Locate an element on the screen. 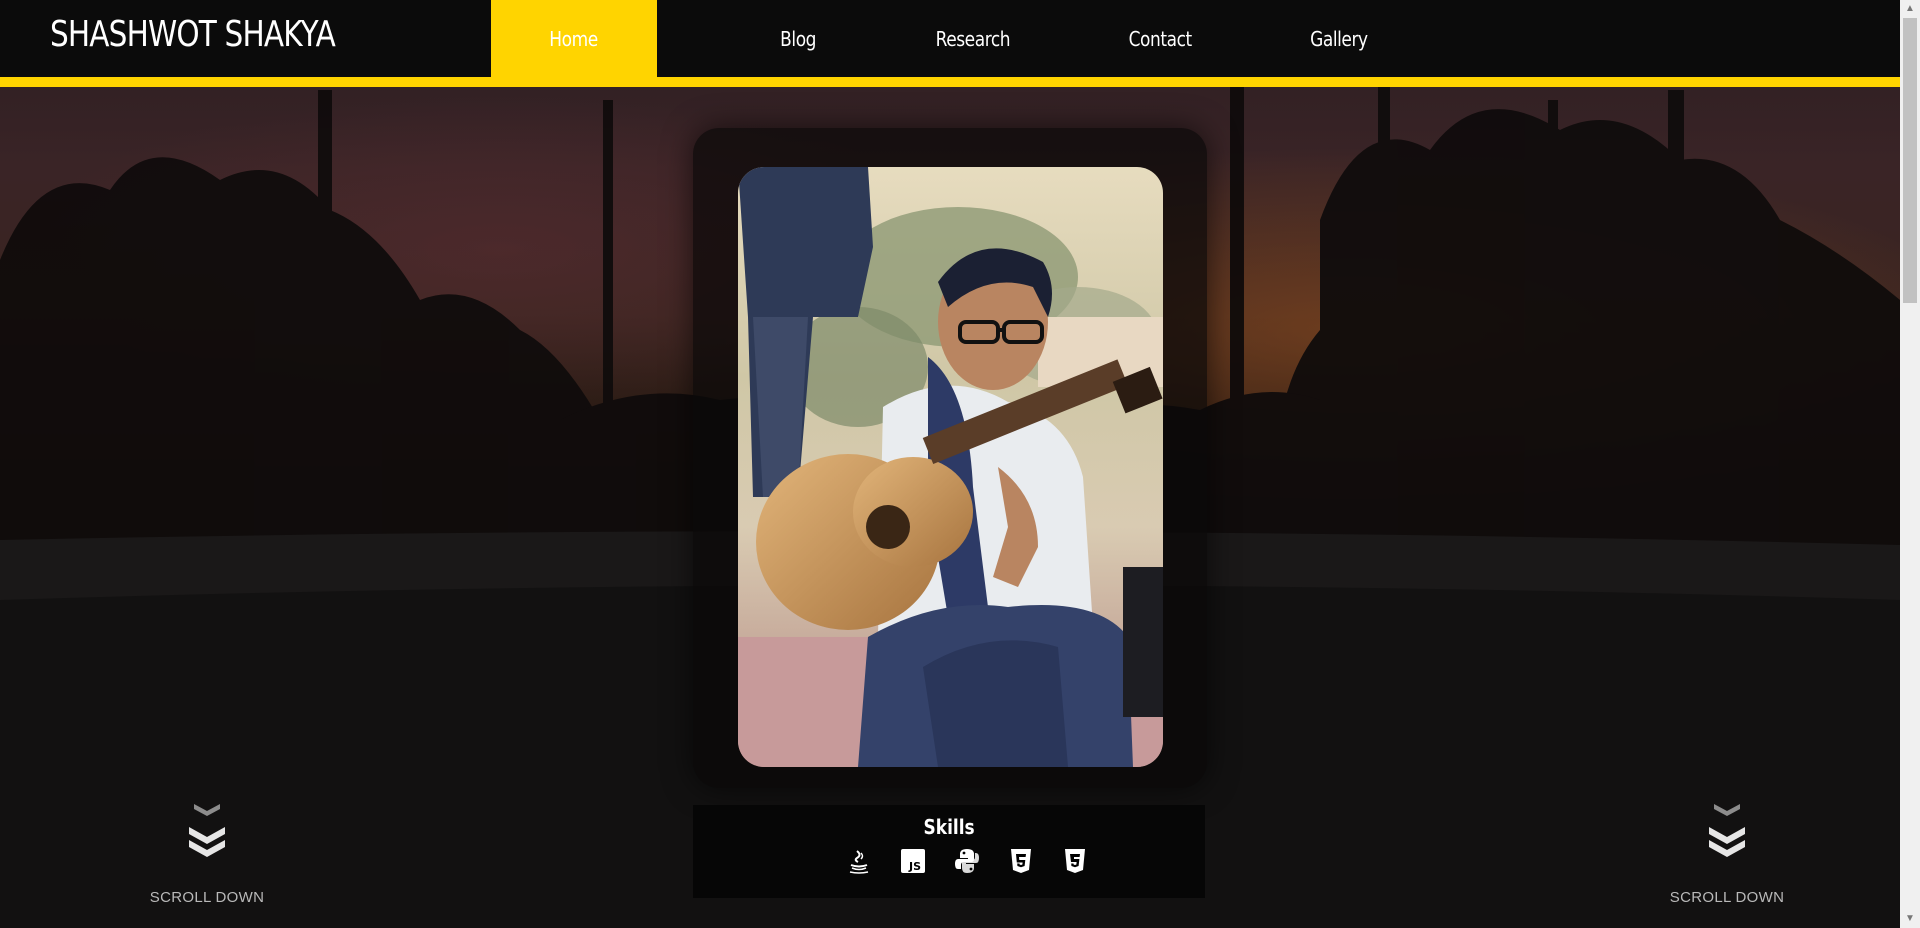 The height and width of the screenshot is (928, 1920). html5-icon is located at coordinates (1021, 861).